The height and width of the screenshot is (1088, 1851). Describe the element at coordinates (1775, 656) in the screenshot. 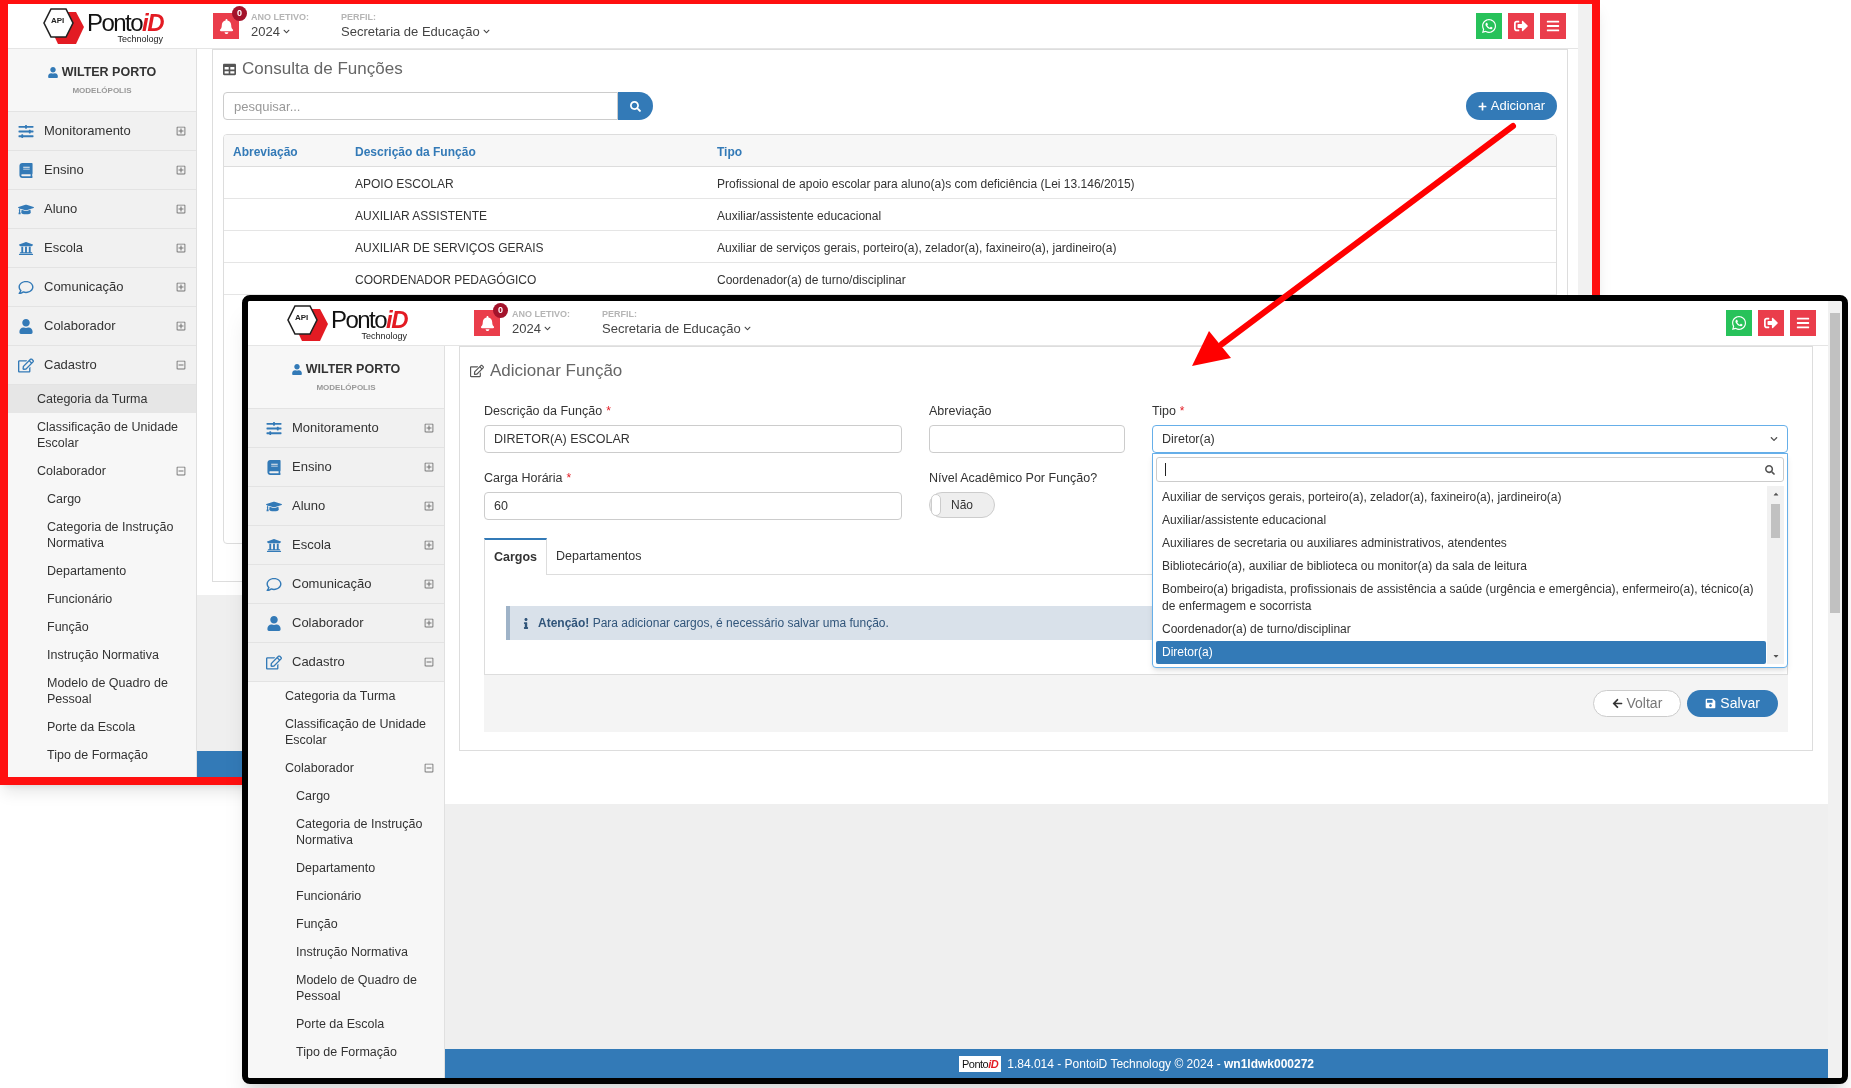

I see `caret-down-icon` at that location.